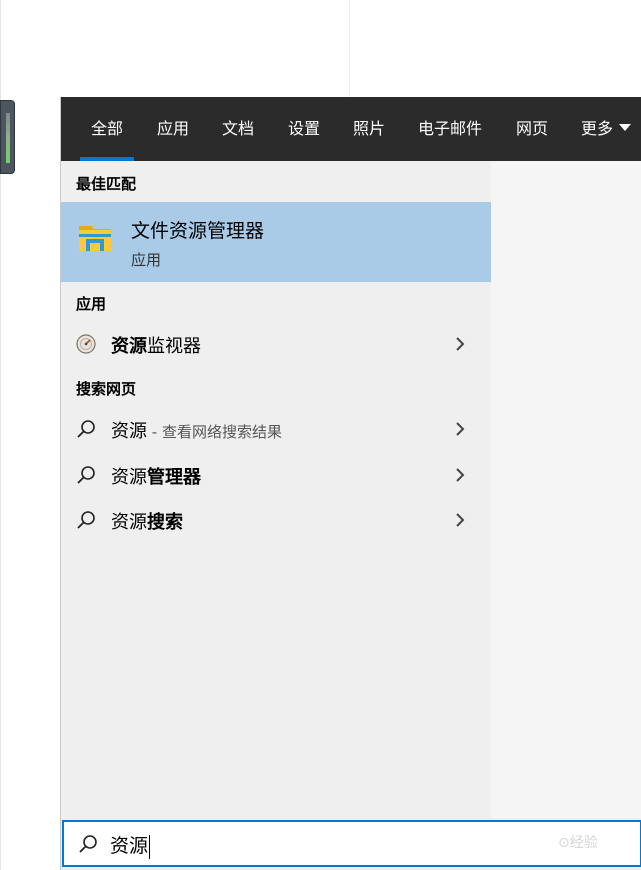 The width and height of the screenshot is (641, 870). What do you see at coordinates (165, 522) in the screenshot?
I see `match-highlight: 搜索` at bounding box center [165, 522].